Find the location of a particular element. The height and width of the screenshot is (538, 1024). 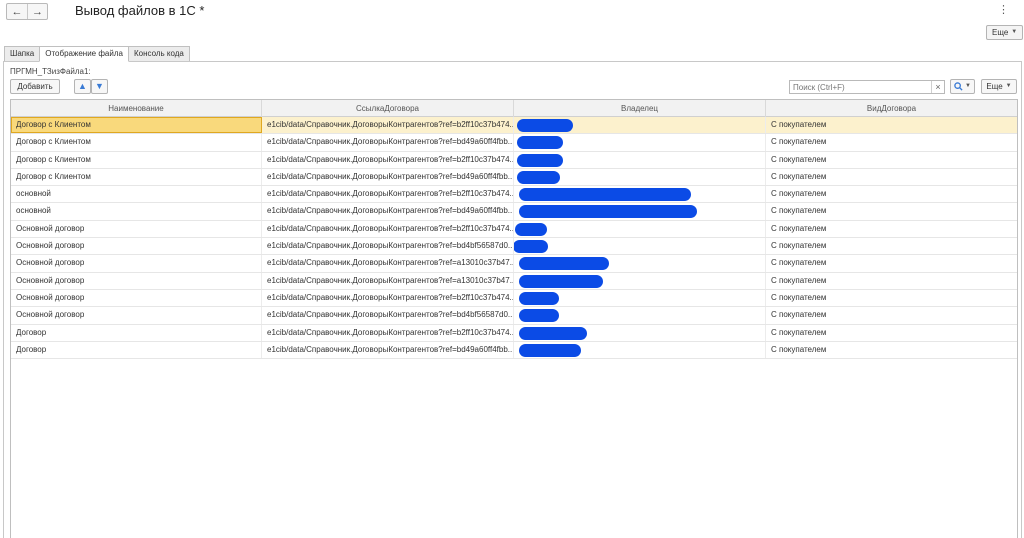

move-up-button: ▲ is located at coordinates (82, 86).